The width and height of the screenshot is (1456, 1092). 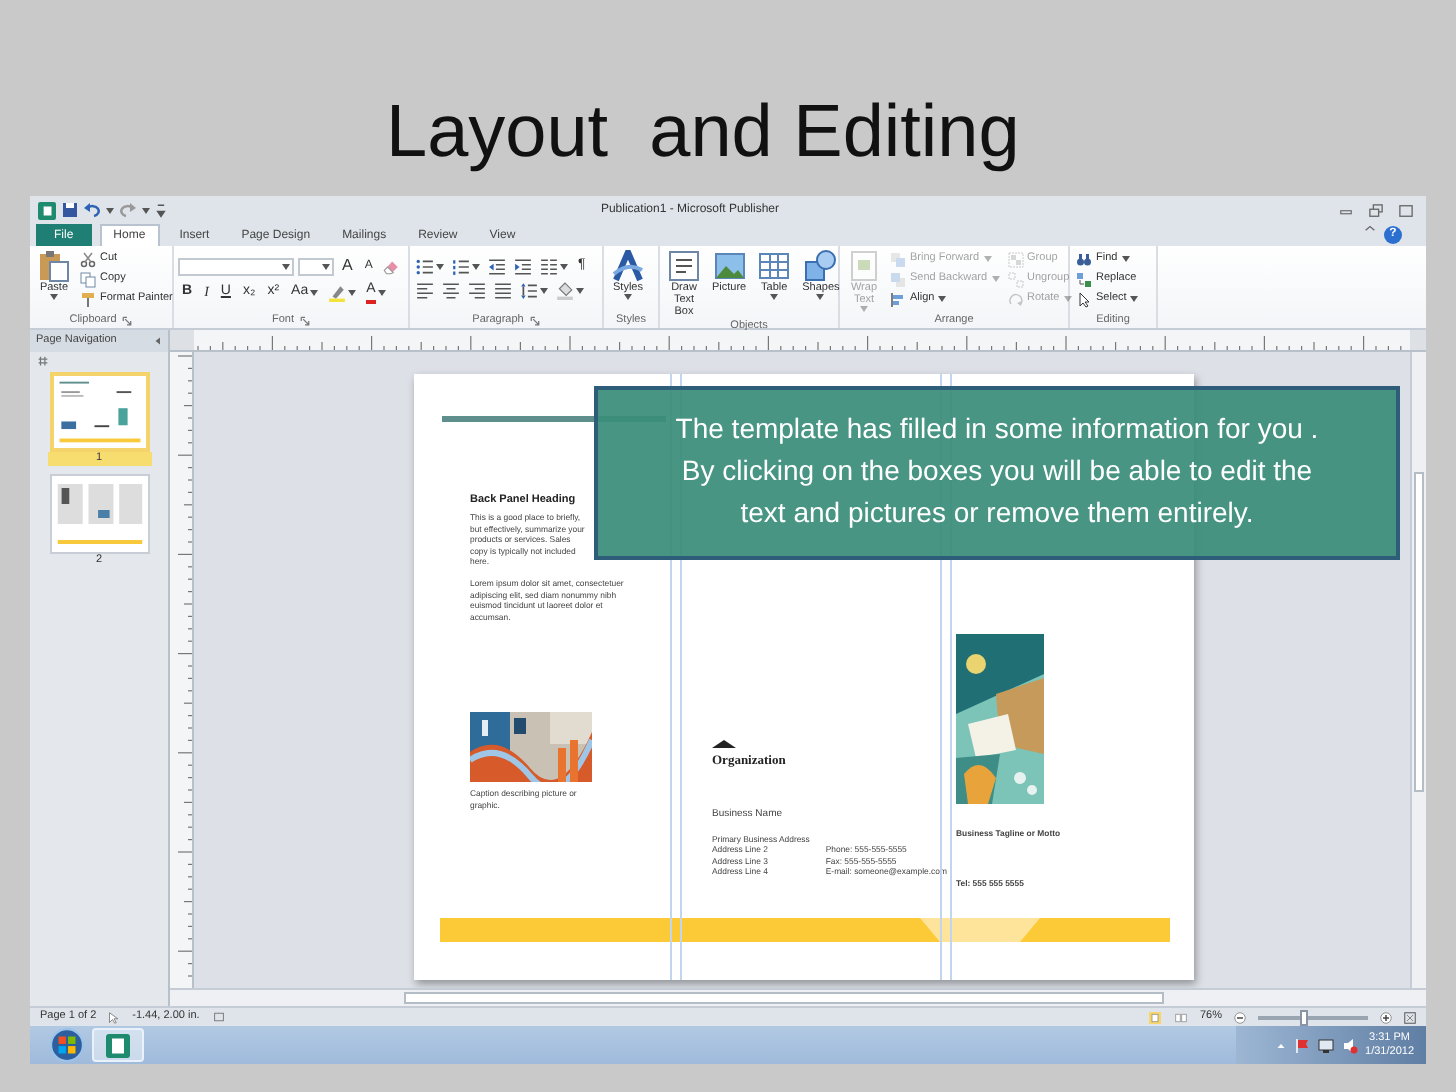 What do you see at coordinates (1015, 299) in the screenshot?
I see `rotate-icon` at bounding box center [1015, 299].